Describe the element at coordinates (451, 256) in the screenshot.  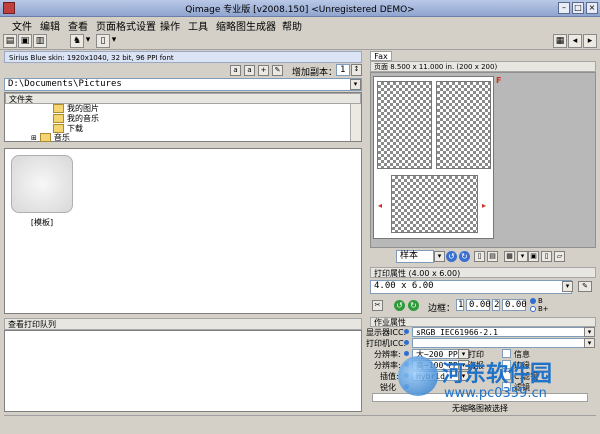
I see `rotate-left-icon: ↺` at that location.